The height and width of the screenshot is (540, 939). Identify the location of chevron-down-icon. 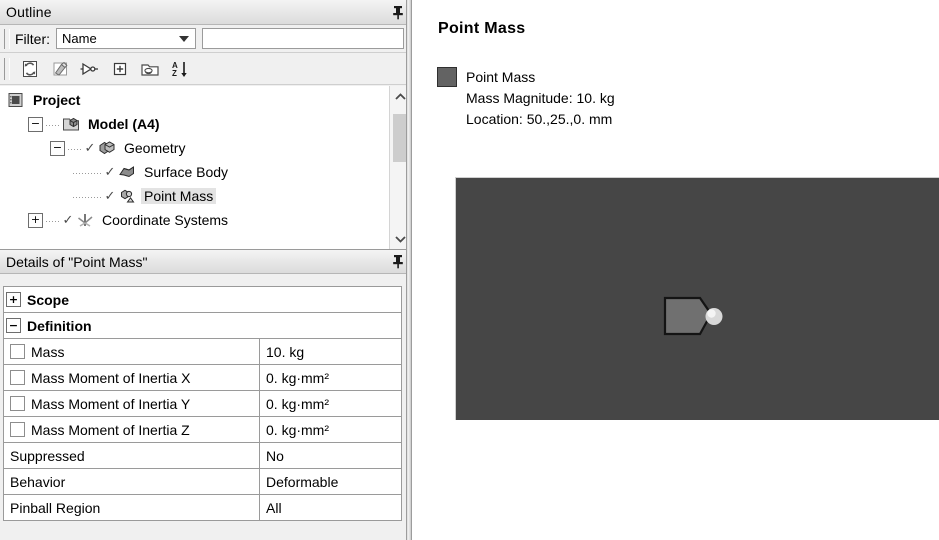
(184, 38).